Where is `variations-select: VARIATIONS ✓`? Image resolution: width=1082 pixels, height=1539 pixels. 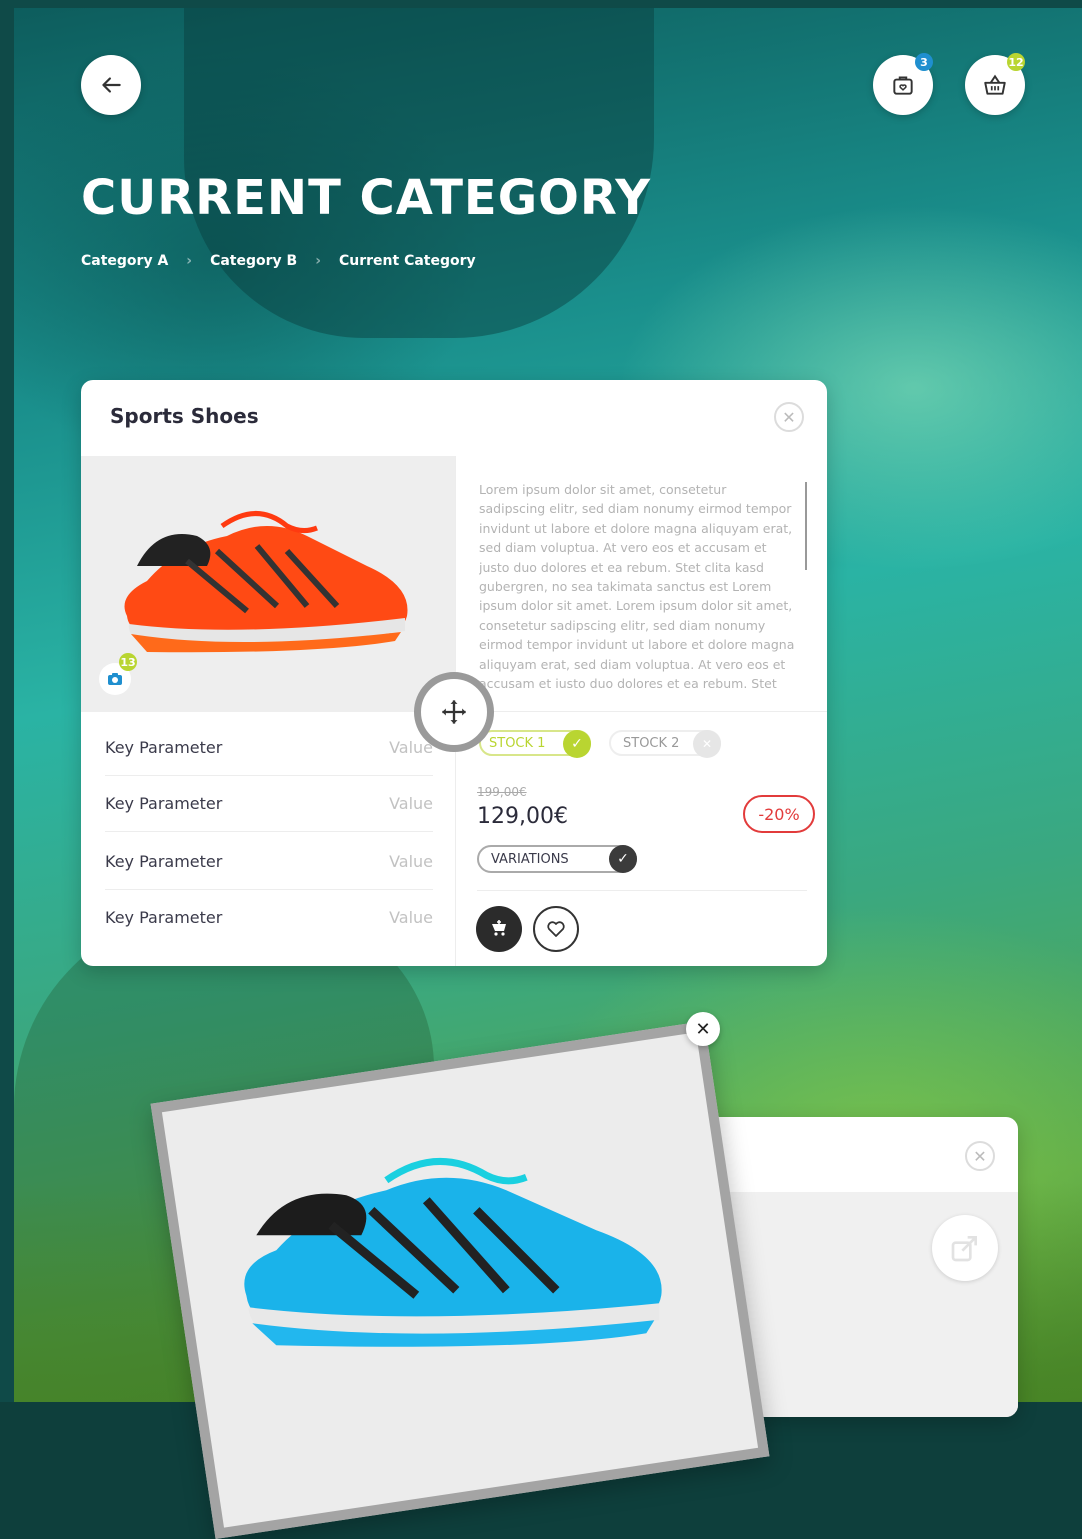
variations-select: VARIATIONS ✓ is located at coordinates (557, 859).